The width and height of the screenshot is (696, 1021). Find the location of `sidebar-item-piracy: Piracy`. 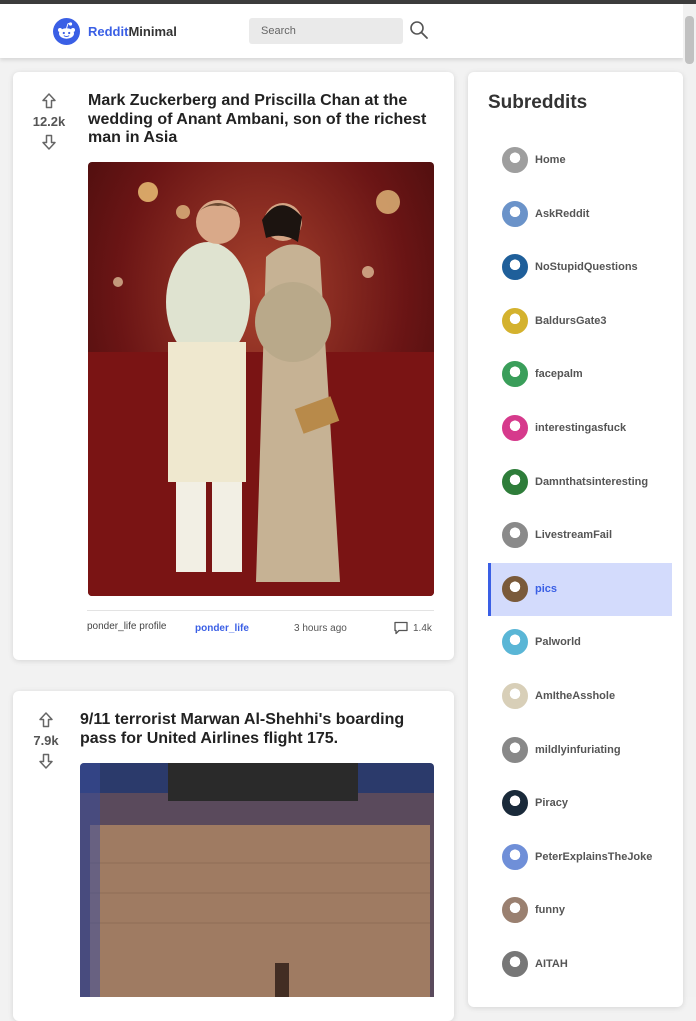

sidebar-item-piracy: Piracy is located at coordinates (578, 803).